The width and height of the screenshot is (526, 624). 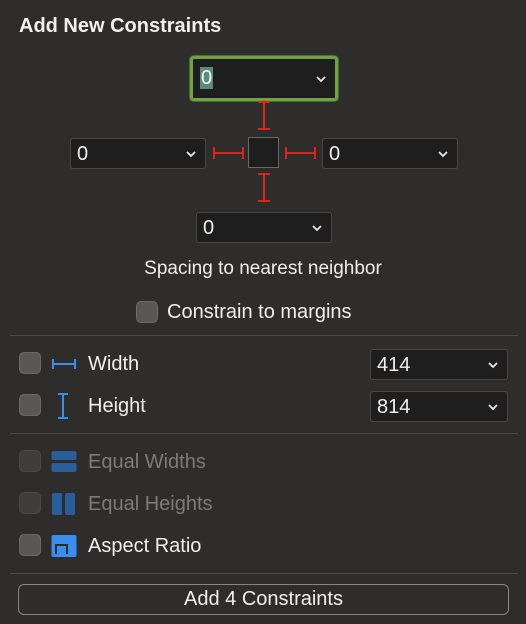 What do you see at coordinates (138, 153) in the screenshot?
I see `left-spacing-field: 0` at bounding box center [138, 153].